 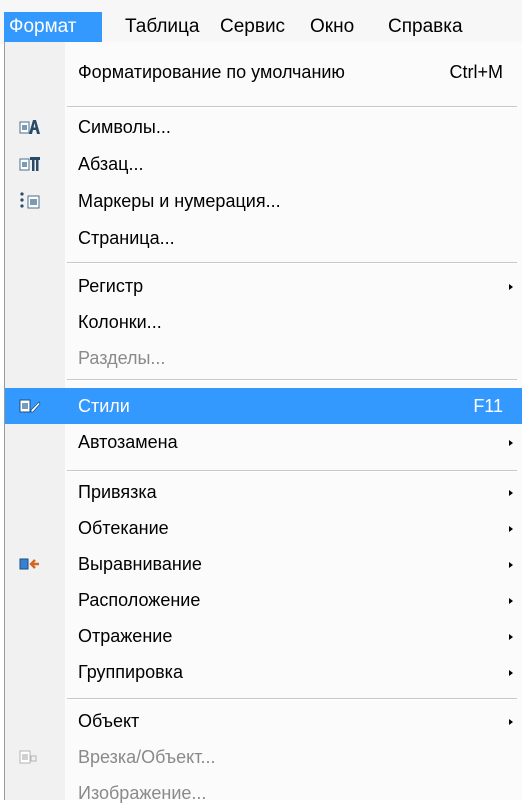 I want to click on menu-item-label: Объект, so click(x=109, y=721).